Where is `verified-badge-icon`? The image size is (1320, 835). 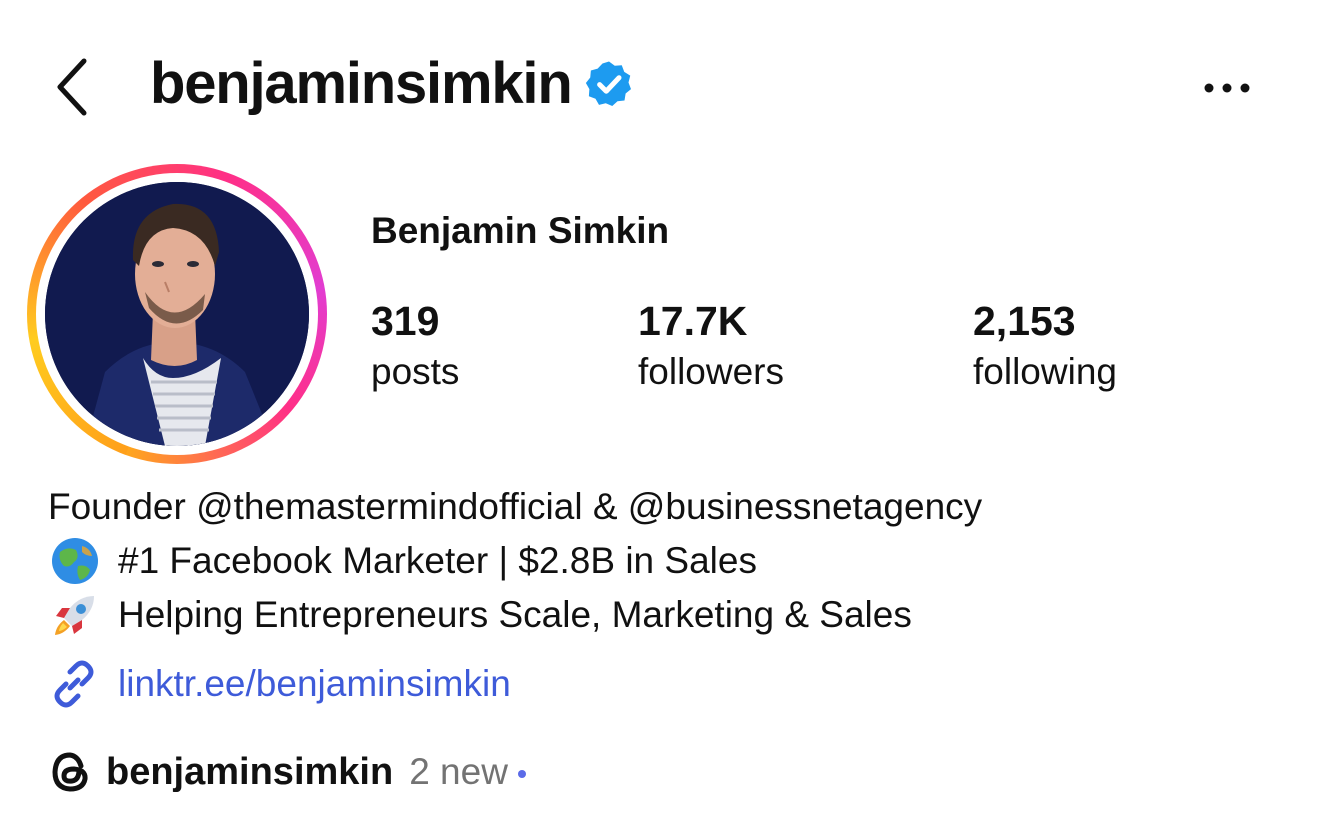 verified-badge-icon is located at coordinates (608, 83).